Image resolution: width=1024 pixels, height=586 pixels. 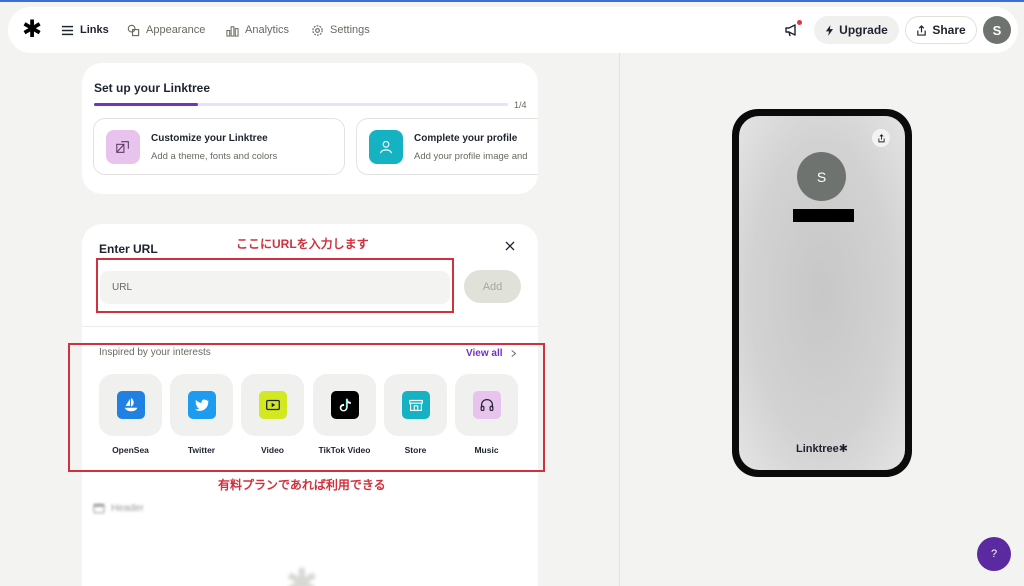 I want to click on header-icon, so click(x=99, y=508).